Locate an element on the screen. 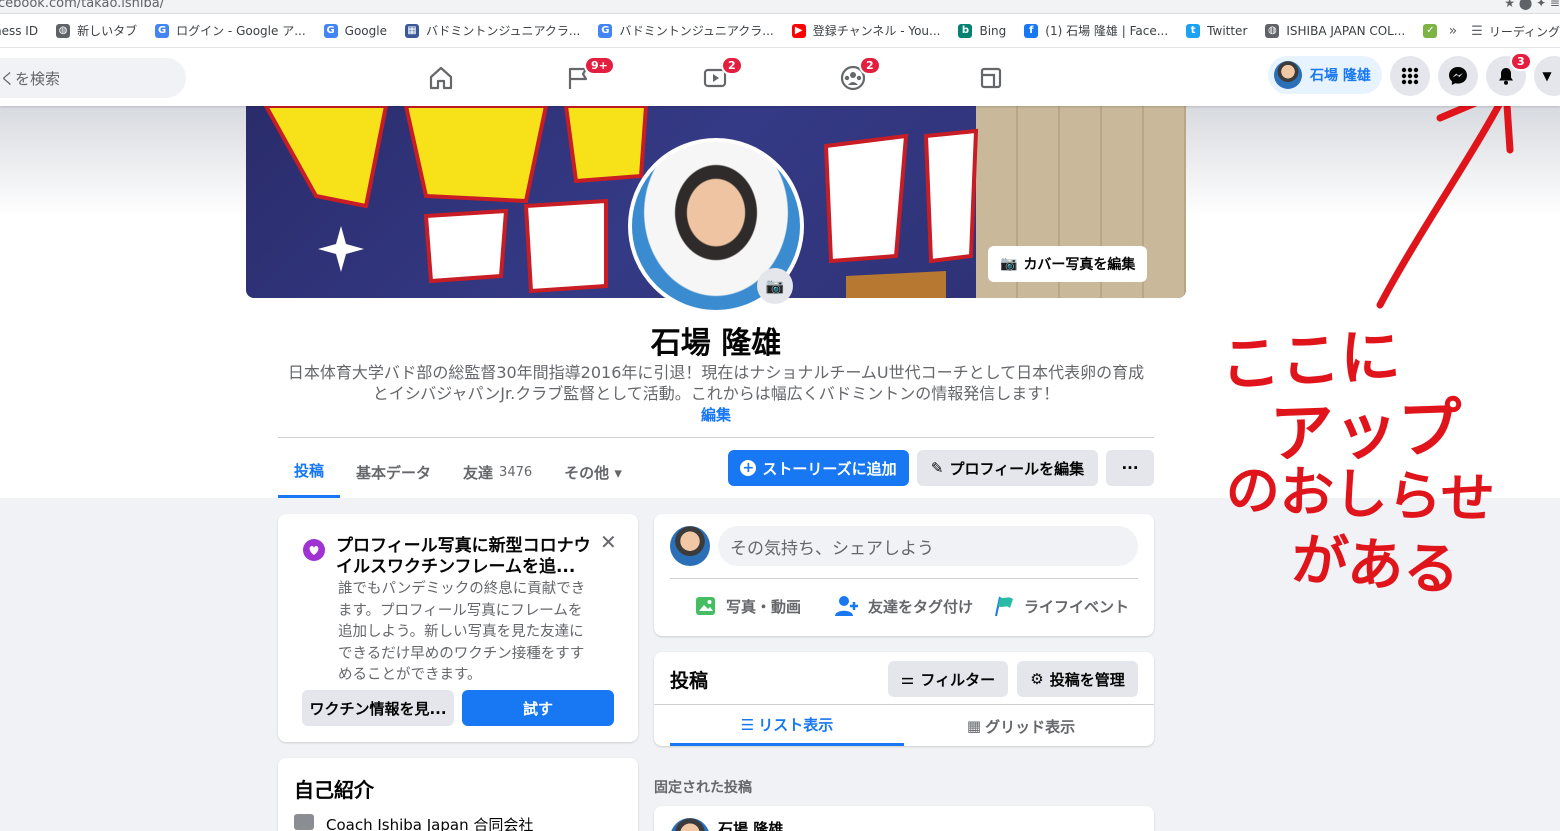  facebook-icon: f is located at coordinates (1031, 30).